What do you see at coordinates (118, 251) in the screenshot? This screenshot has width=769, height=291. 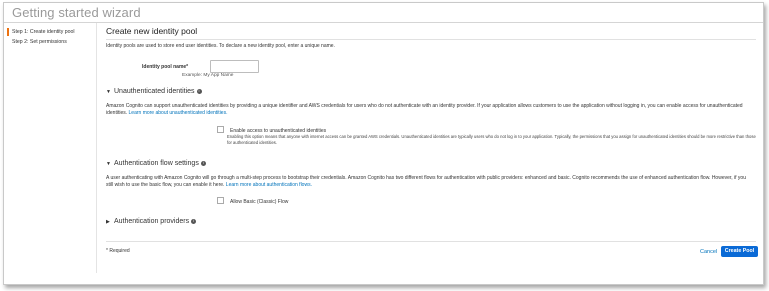 I see `required-note: * Required` at bounding box center [118, 251].